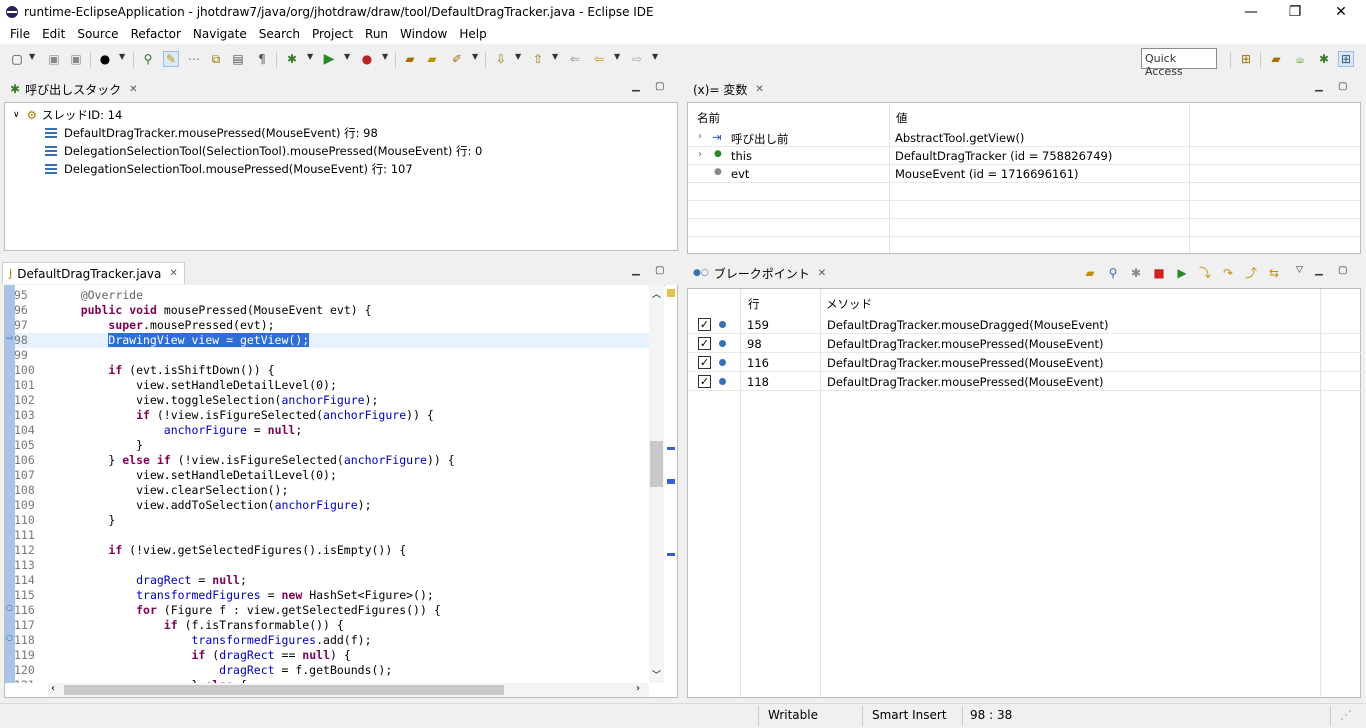 This screenshot has width=1366, height=728. What do you see at coordinates (902, 118) in the screenshot?
I see `column-value-header: 値` at bounding box center [902, 118].